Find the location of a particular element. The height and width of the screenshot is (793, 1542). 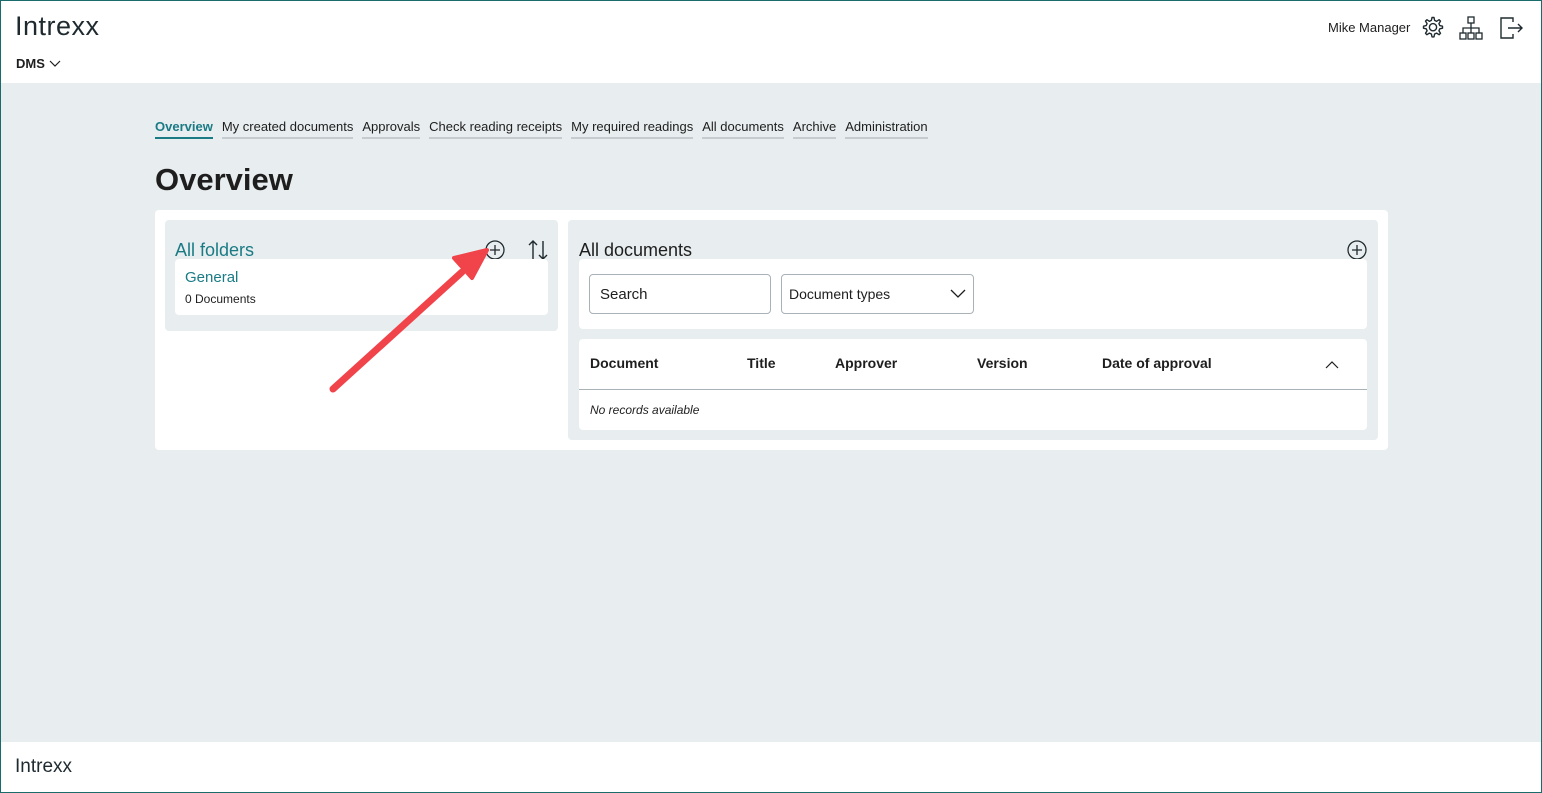

tab-administration: Administration is located at coordinates (886, 129).